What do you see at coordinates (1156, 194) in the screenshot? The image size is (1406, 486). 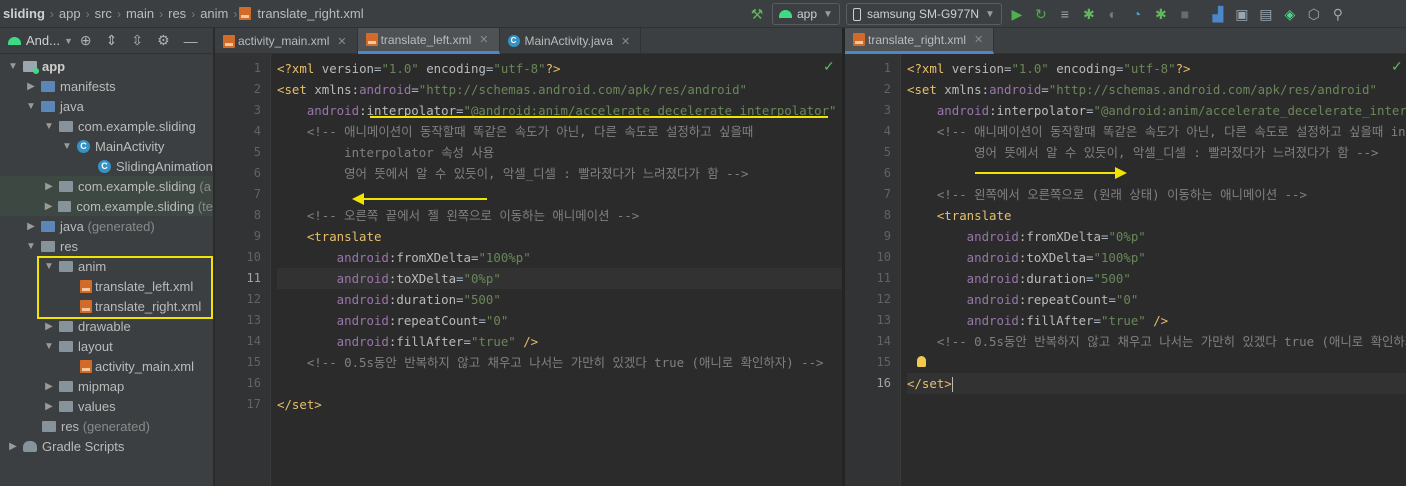 I see `code-line: <!-- 왼쪽에서 오른쪽으로 (원래 상태) 이동하는 애니메이션 -->` at bounding box center [1156, 194].